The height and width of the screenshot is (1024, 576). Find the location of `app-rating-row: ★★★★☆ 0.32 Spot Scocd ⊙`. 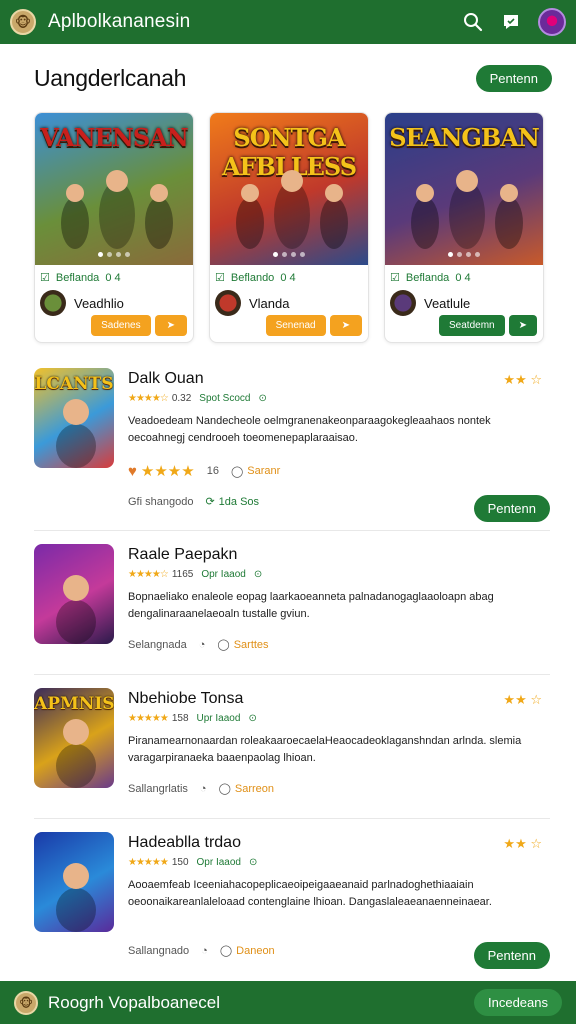

app-rating-row: ★★★★☆ 0.32 Spot Scocd ⊙ is located at coordinates (197, 398).